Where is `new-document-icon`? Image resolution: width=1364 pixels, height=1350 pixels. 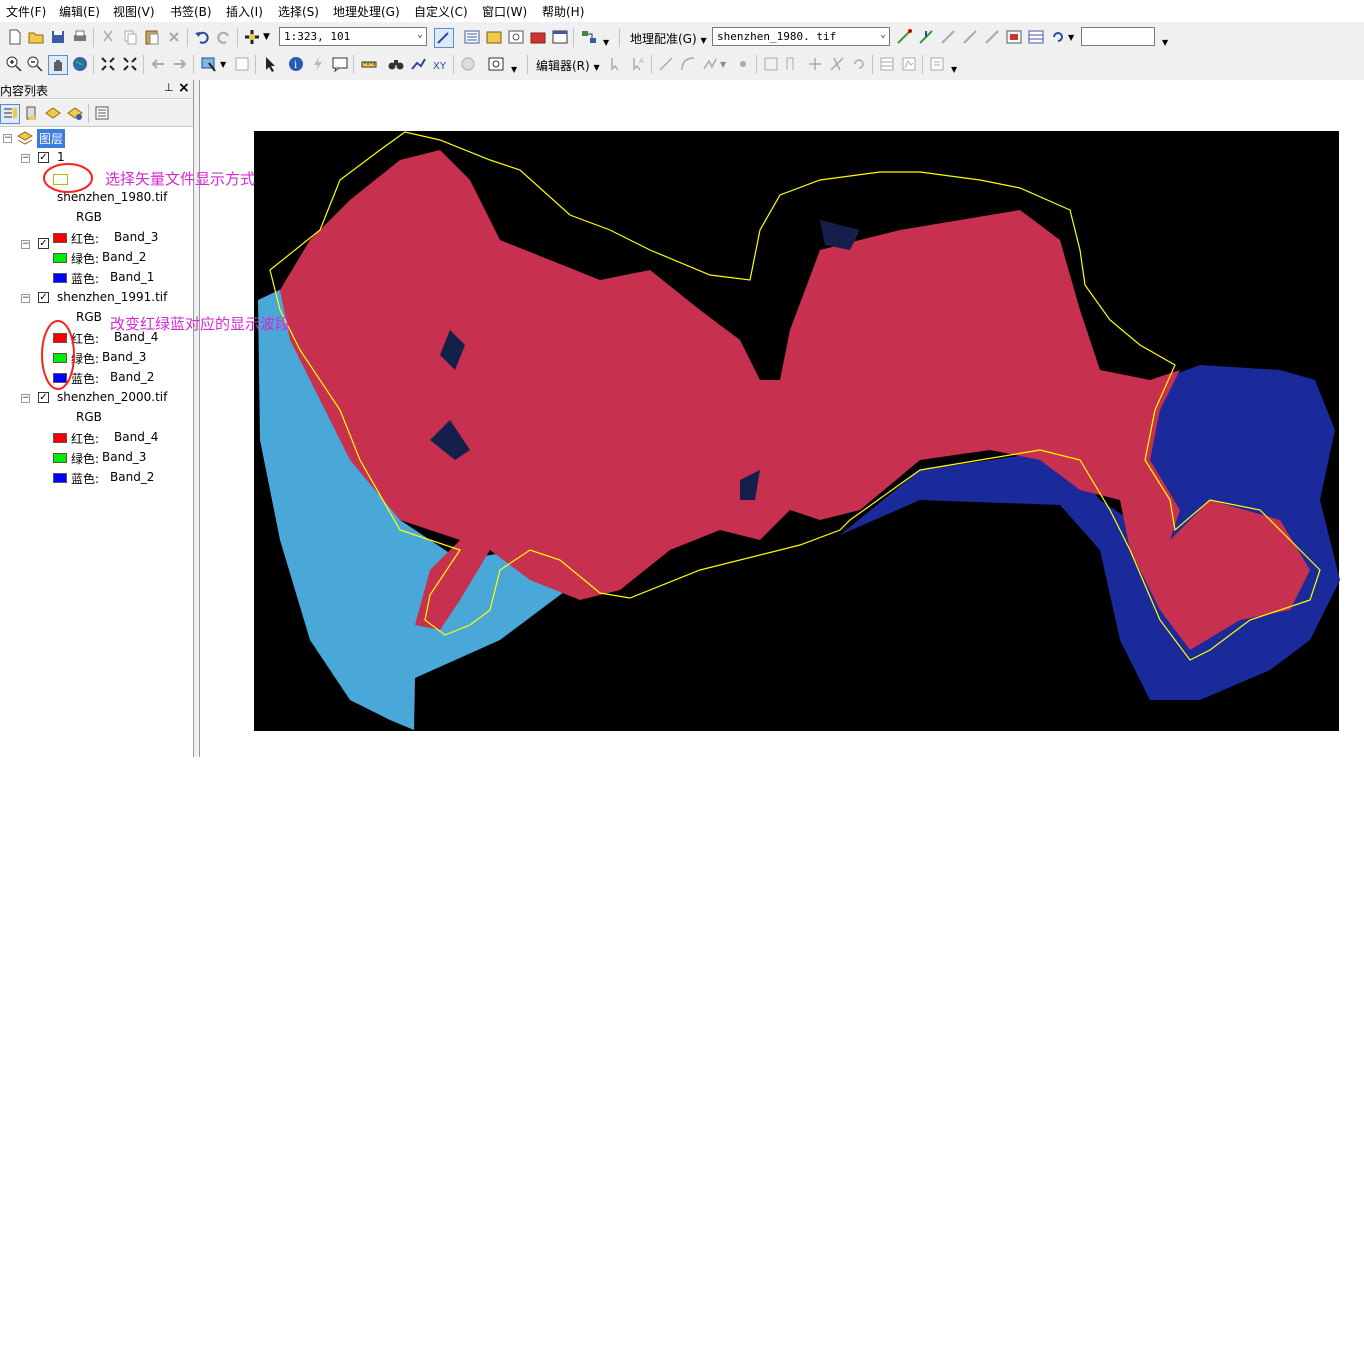 new-document-icon is located at coordinates (15, 37).